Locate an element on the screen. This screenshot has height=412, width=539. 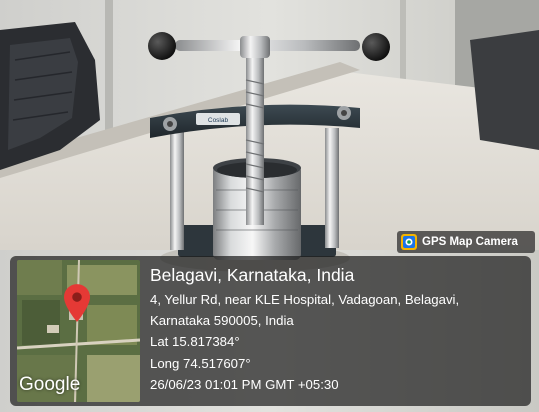
address-line-2: Karnataka 590005, India is located at coordinates (222, 321).